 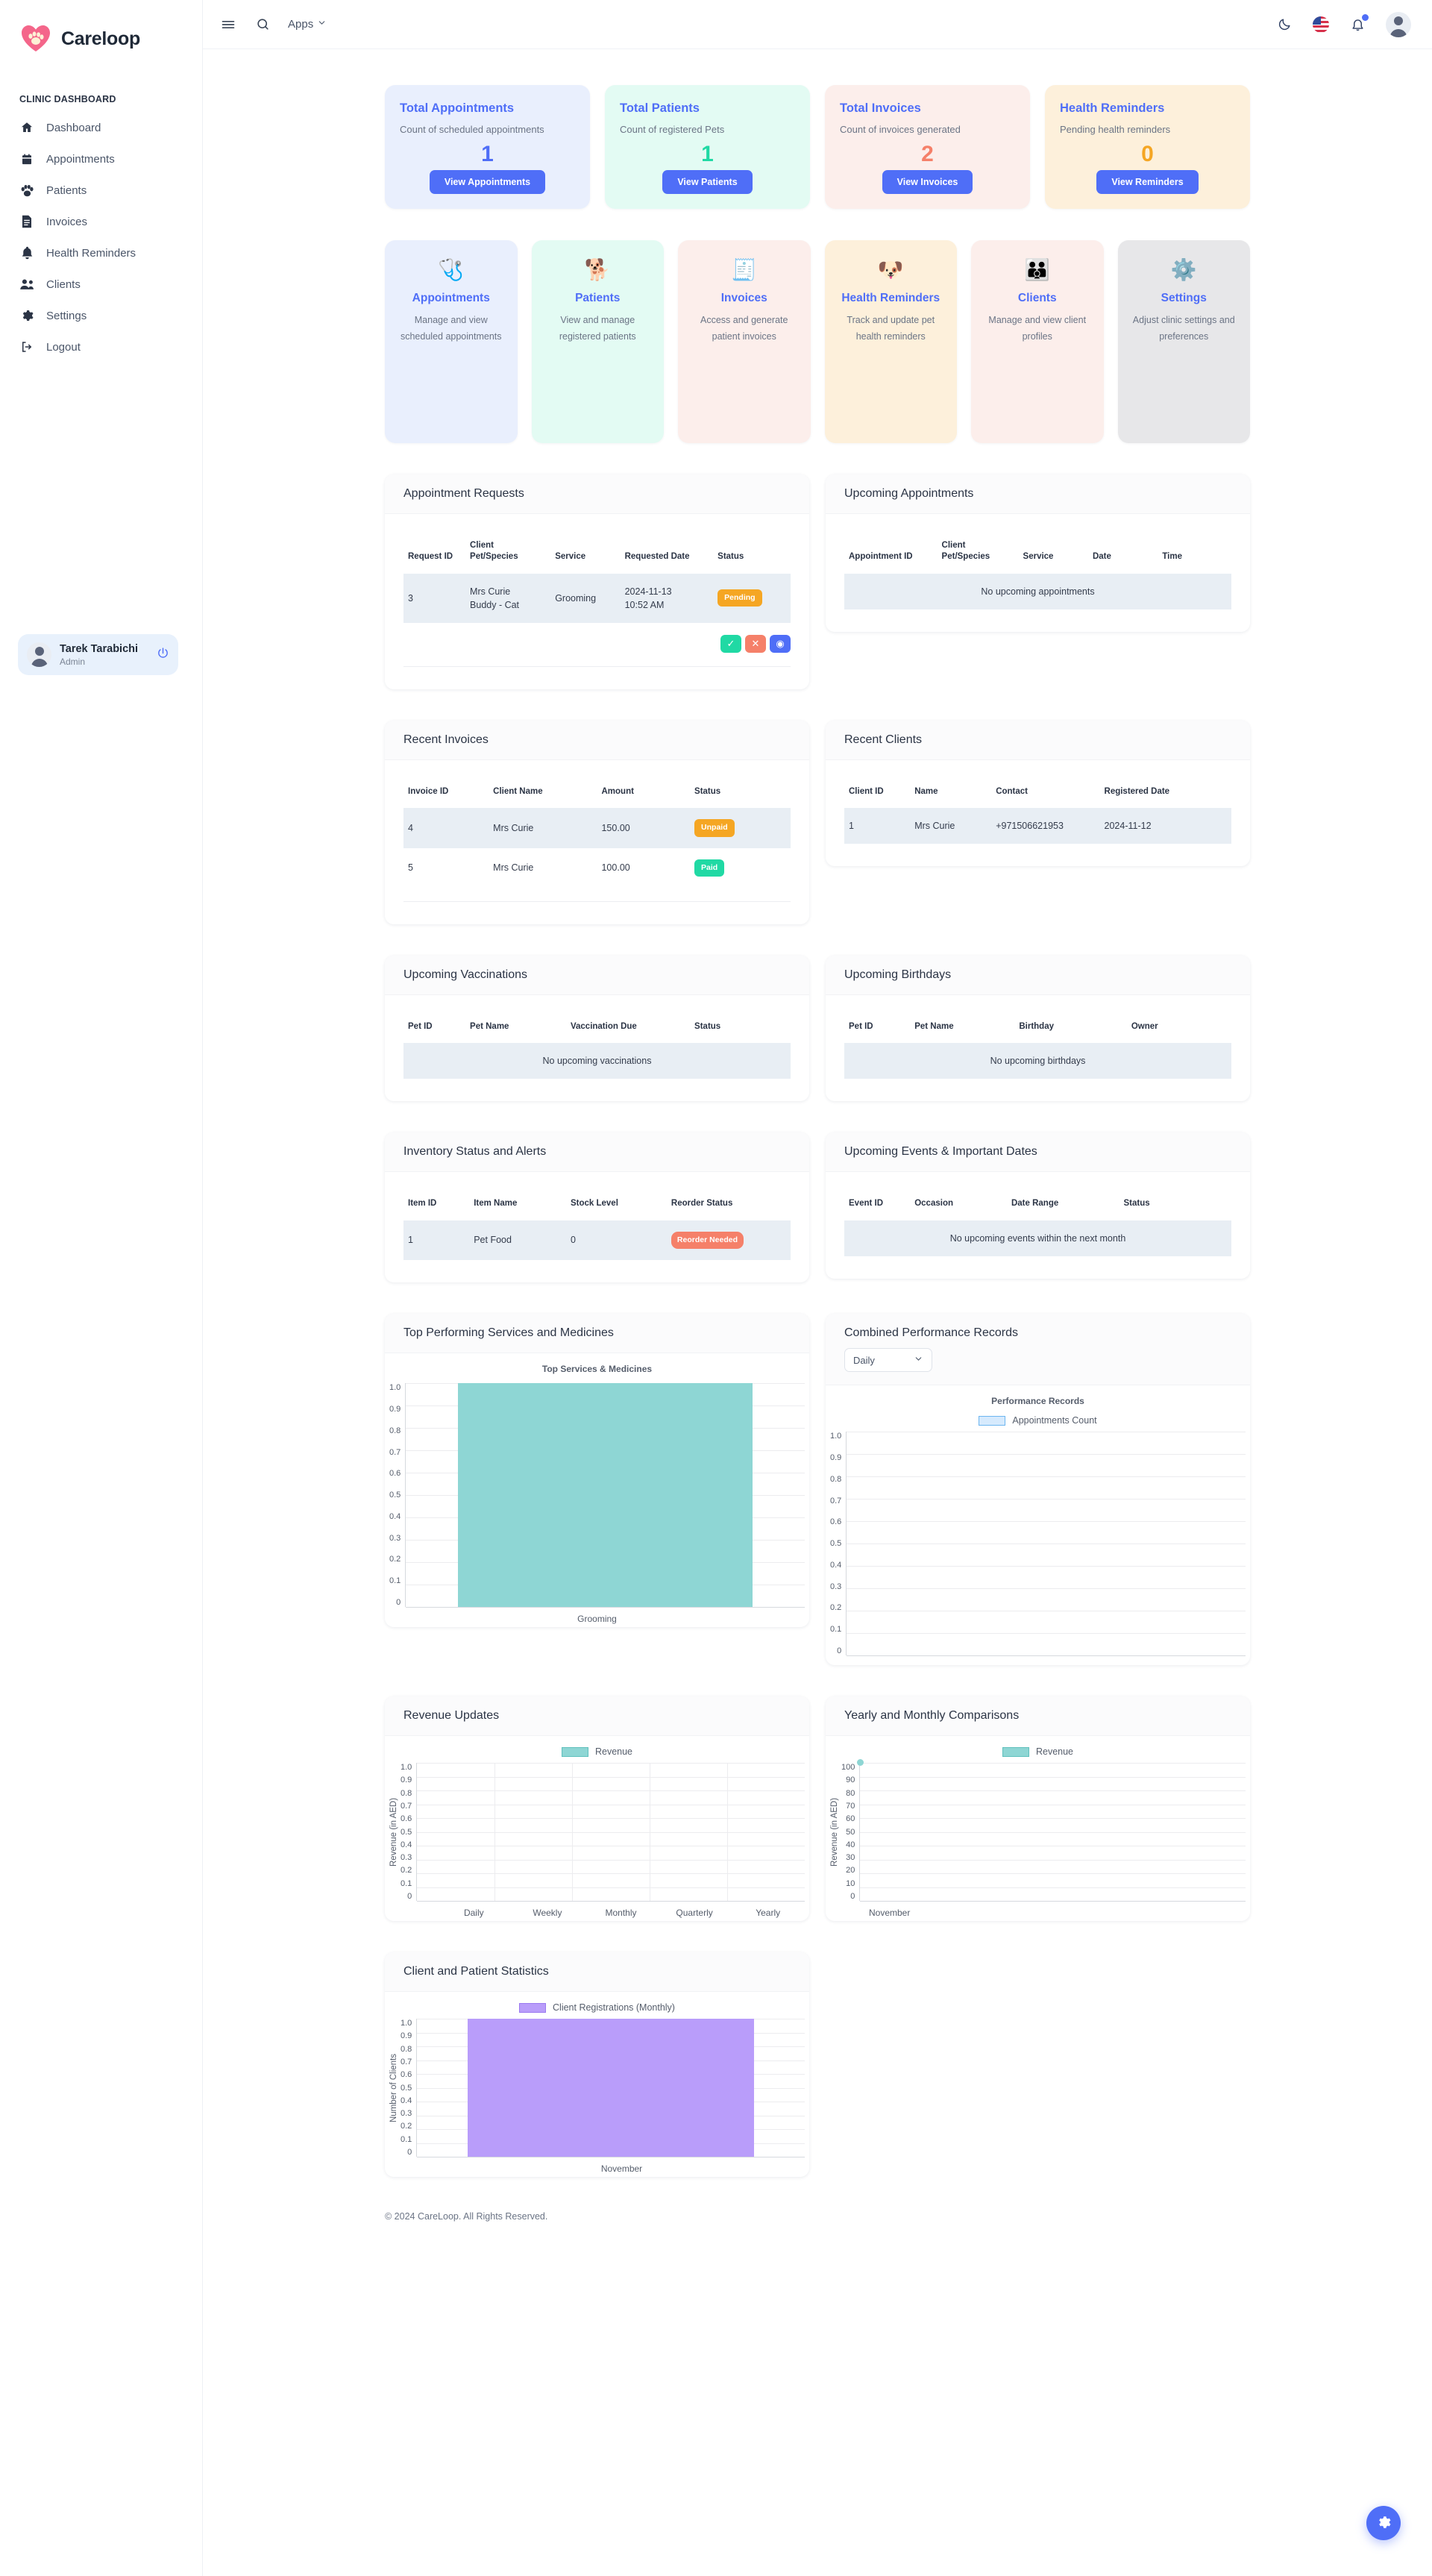 What do you see at coordinates (1037, 269) in the screenshot?
I see `family-icon: 👪` at bounding box center [1037, 269].